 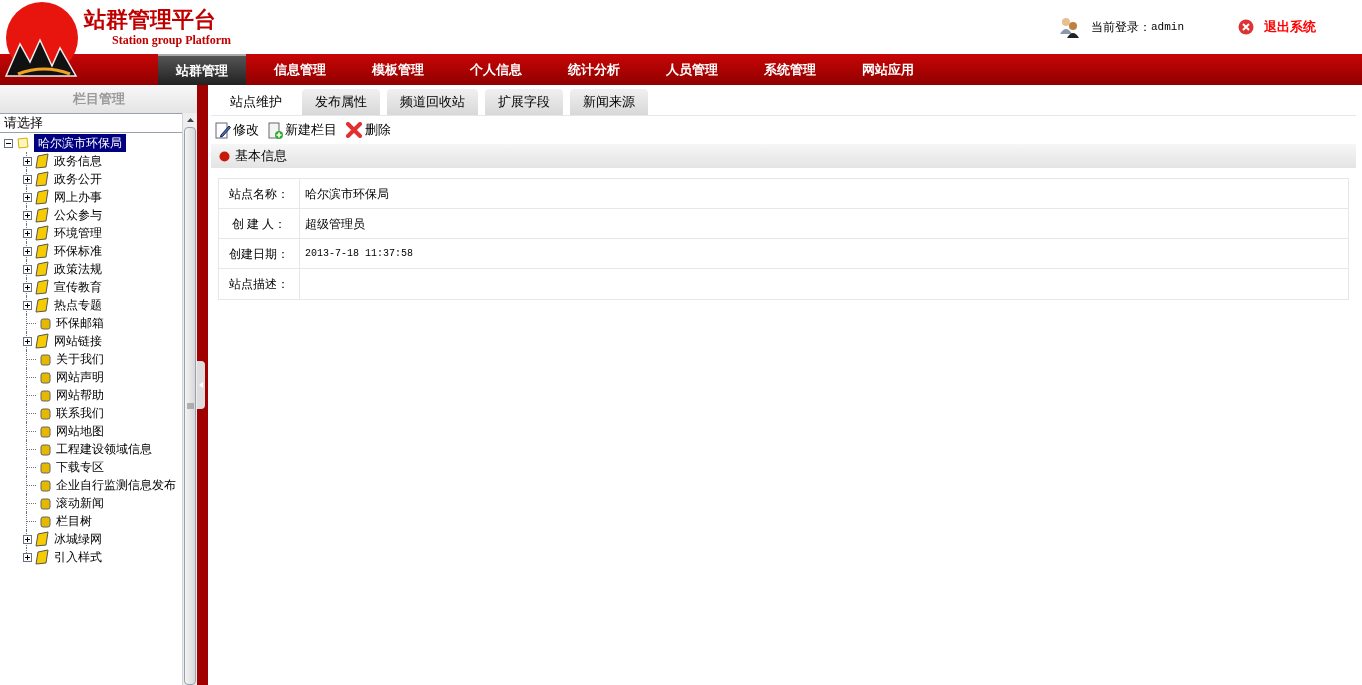 What do you see at coordinates (224, 156) in the screenshot?
I see `bullet-icon` at bounding box center [224, 156].